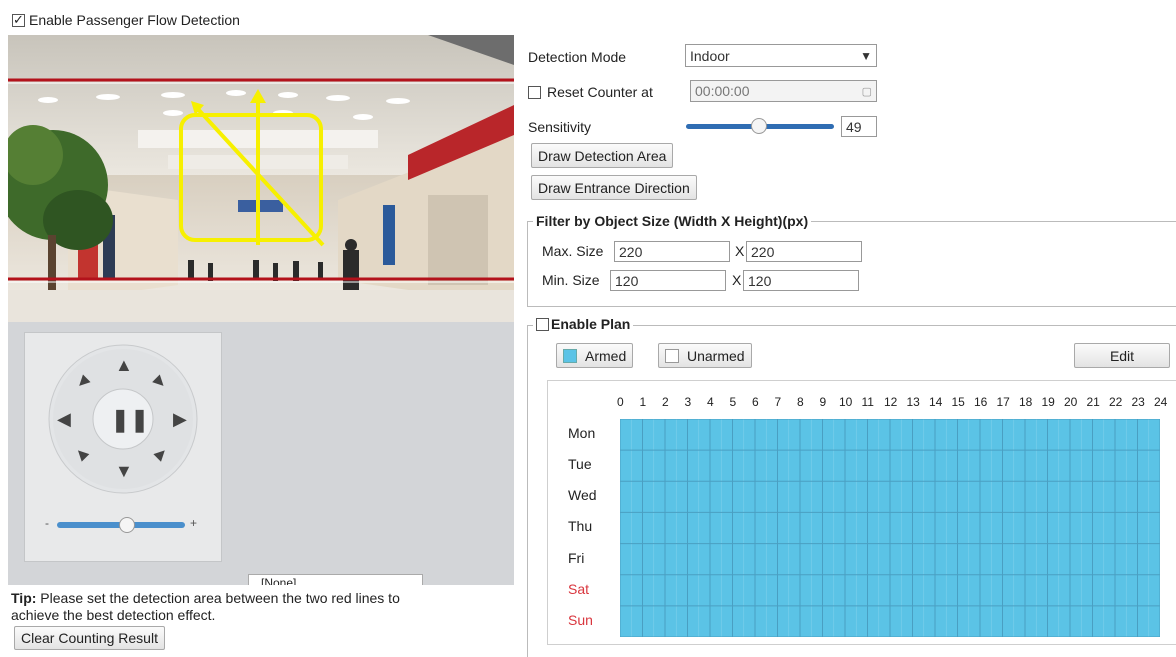  I want to click on hour-label: 14, so click(936, 402).